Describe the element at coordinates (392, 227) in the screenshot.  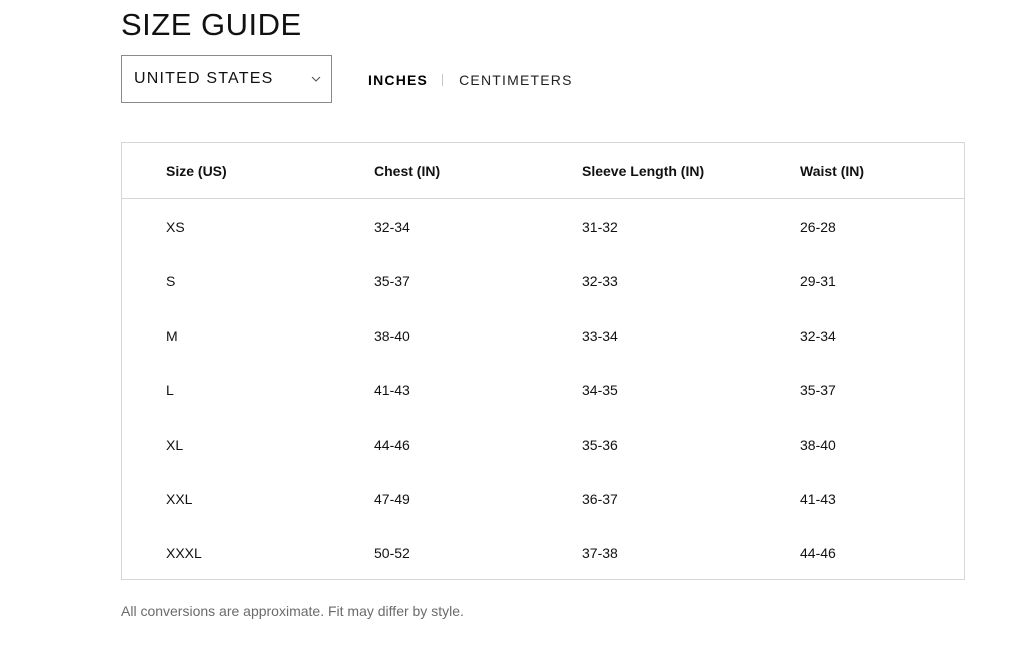
I see `cell-chest: 32-34` at that location.